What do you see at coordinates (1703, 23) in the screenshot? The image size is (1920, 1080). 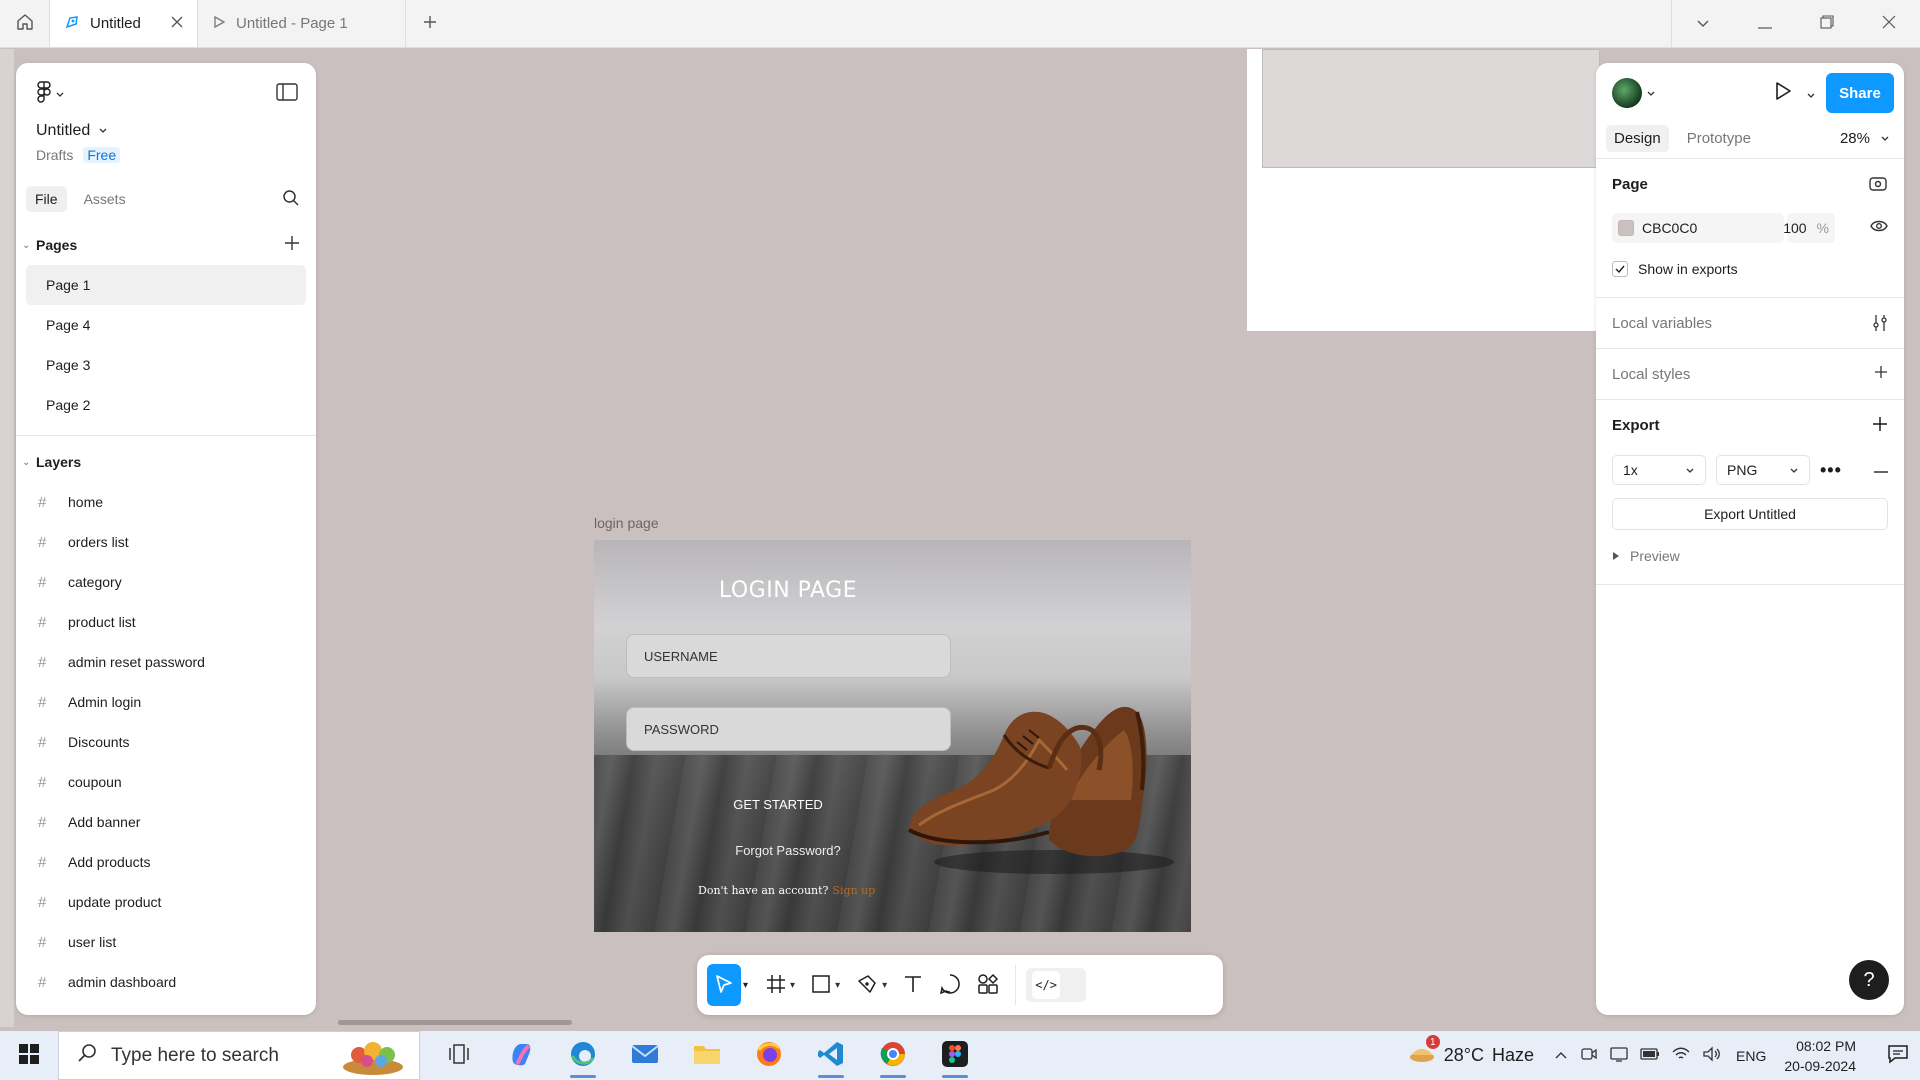 I see `tabs-dropdown-button` at bounding box center [1703, 23].